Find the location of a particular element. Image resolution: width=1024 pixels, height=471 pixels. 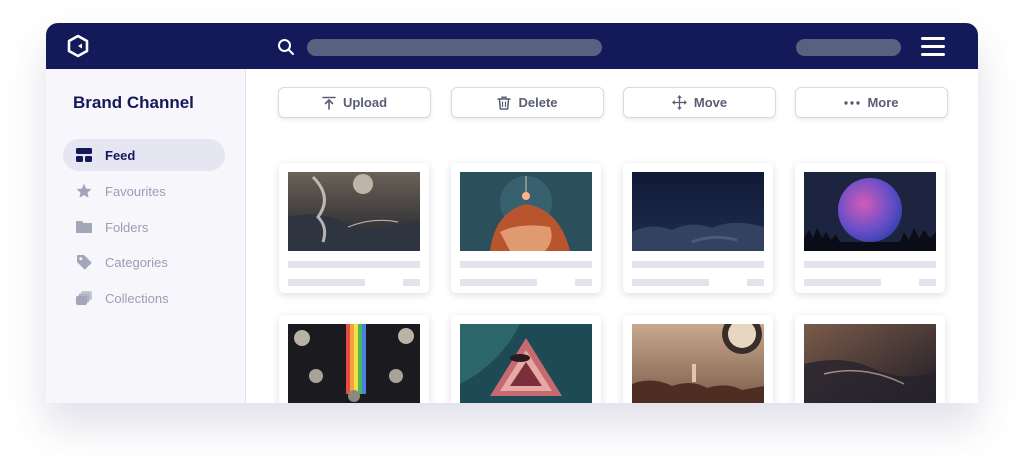

move-arrows-icon is located at coordinates (679, 102).